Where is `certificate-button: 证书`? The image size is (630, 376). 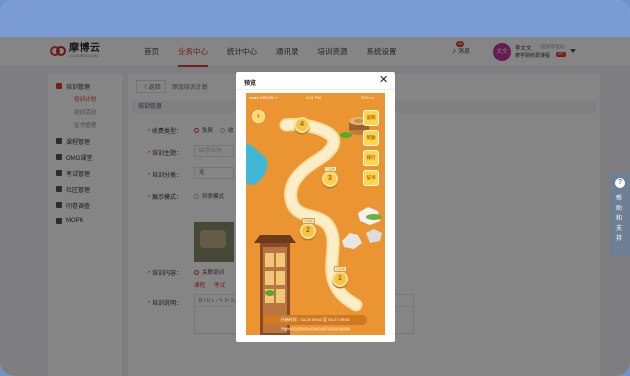
certificate-button: 证书 is located at coordinates (371, 178).